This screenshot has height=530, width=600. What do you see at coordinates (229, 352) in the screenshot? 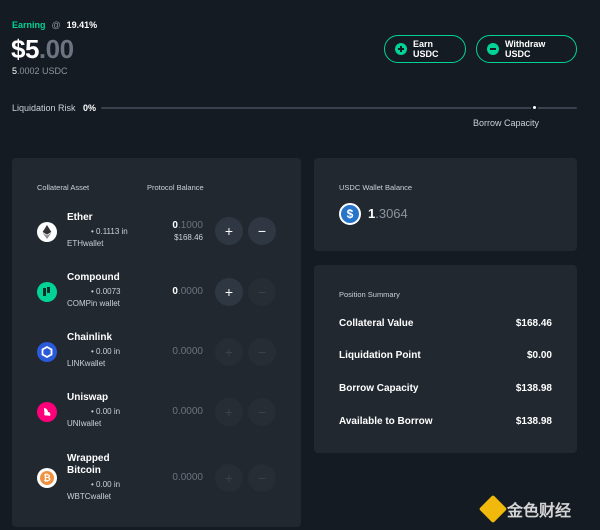
I see `add-chainlink-button: +` at bounding box center [229, 352].